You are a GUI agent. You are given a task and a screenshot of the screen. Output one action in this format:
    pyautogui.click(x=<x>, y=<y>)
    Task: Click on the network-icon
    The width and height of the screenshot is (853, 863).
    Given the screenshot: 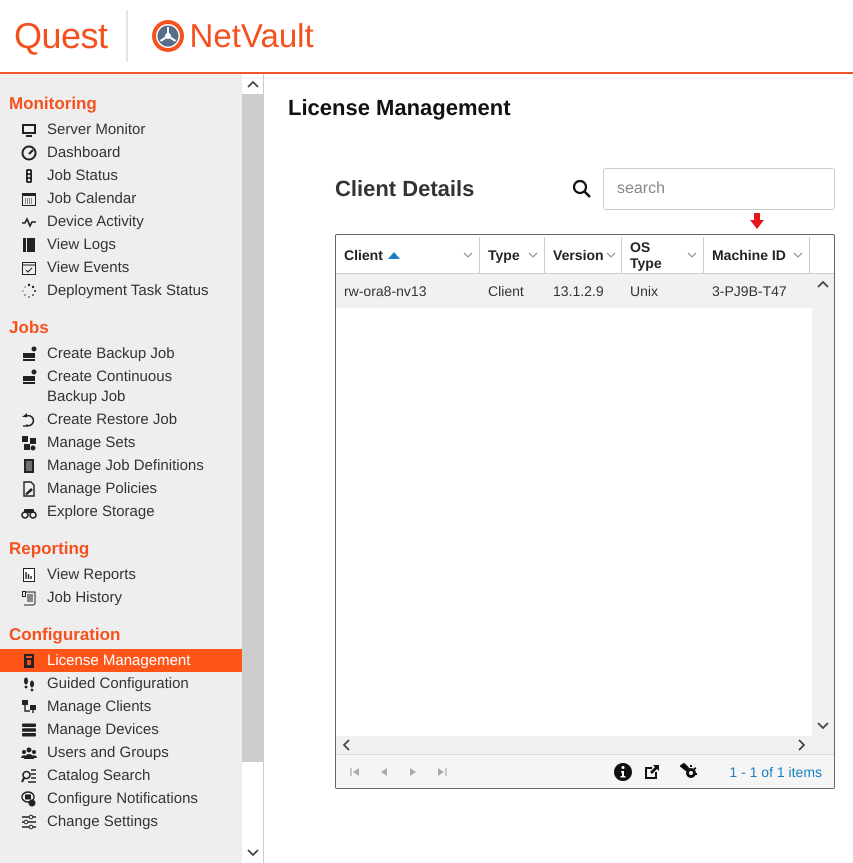 What is the action you would take?
    pyautogui.click(x=29, y=706)
    